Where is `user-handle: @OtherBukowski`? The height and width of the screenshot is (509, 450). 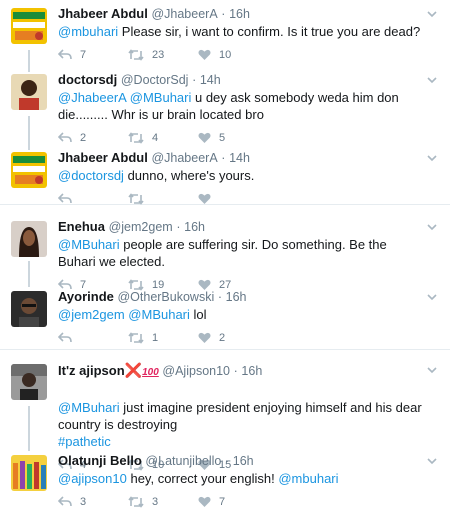 user-handle: @OtherBukowski is located at coordinates (165, 297).